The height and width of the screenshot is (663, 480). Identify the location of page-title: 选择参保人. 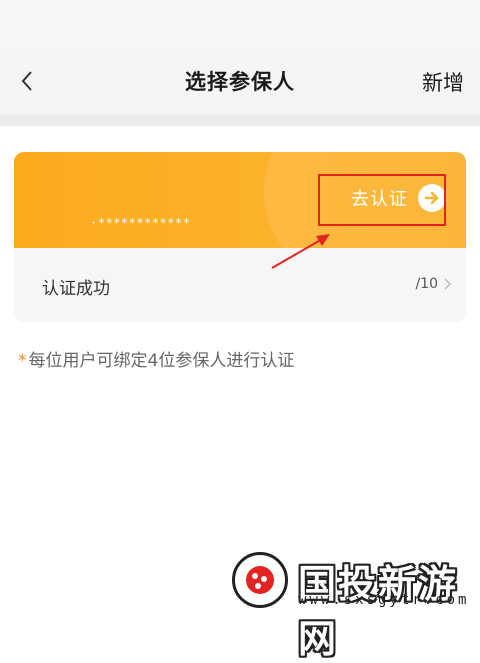
(240, 82).